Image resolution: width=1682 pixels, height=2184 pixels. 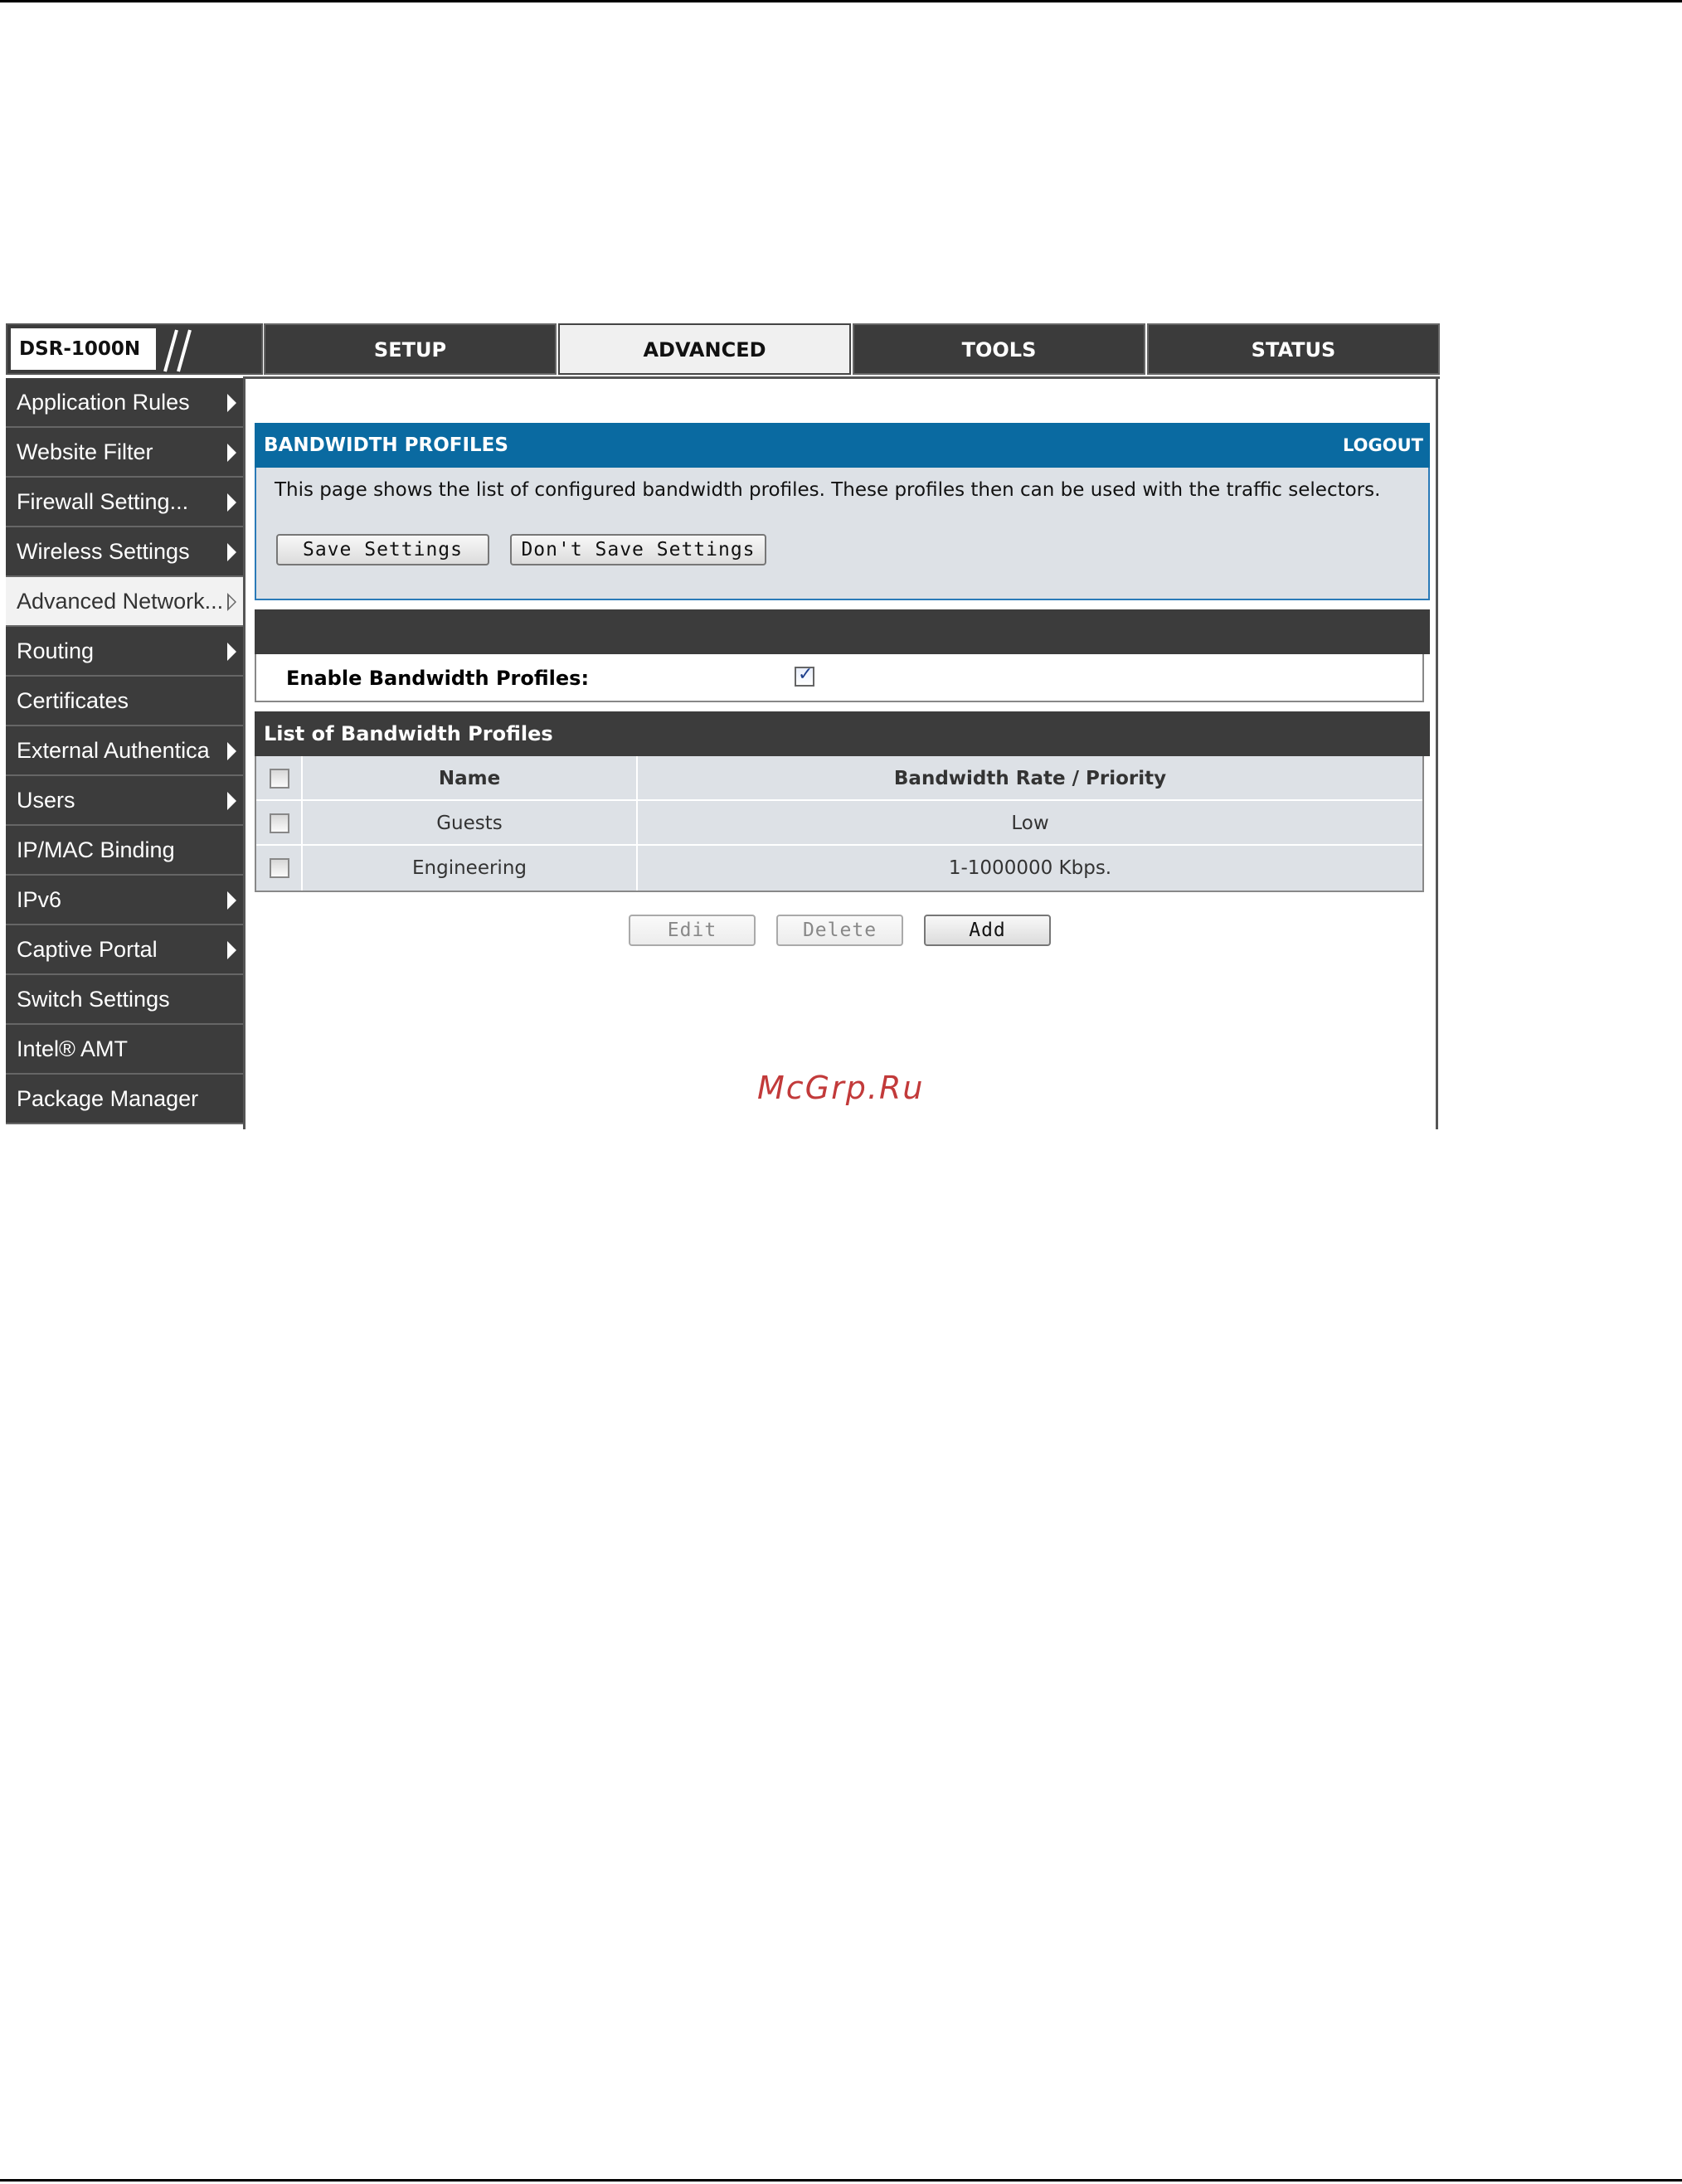 I want to click on profile-name: Guests, so click(x=470, y=823).